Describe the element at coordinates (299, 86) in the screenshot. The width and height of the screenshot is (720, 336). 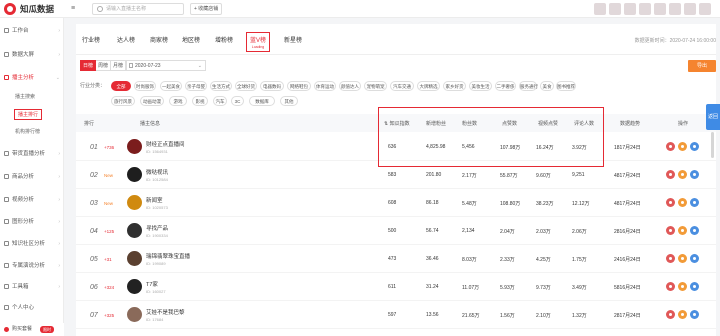
I see `category-chip: 网络鞋包` at that location.